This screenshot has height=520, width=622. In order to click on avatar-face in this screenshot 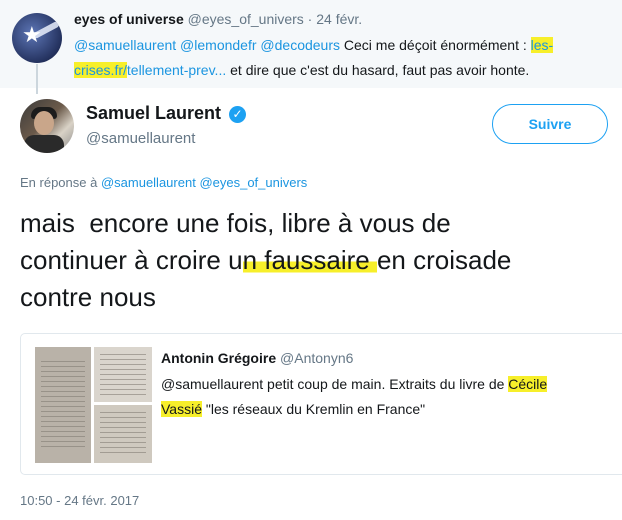, I will do `click(44, 123)`.